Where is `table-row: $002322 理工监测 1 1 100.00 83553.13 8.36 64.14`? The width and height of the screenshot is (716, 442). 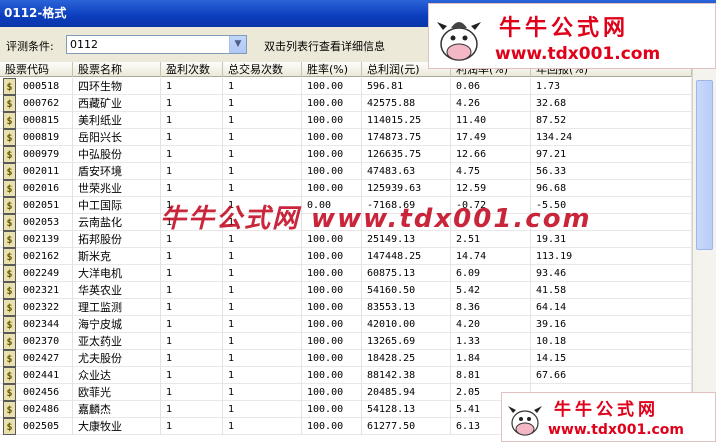
table-row: $002322 理工监测 1 1 100.00 83553.13 8.36 64.14 is located at coordinates (346, 307).